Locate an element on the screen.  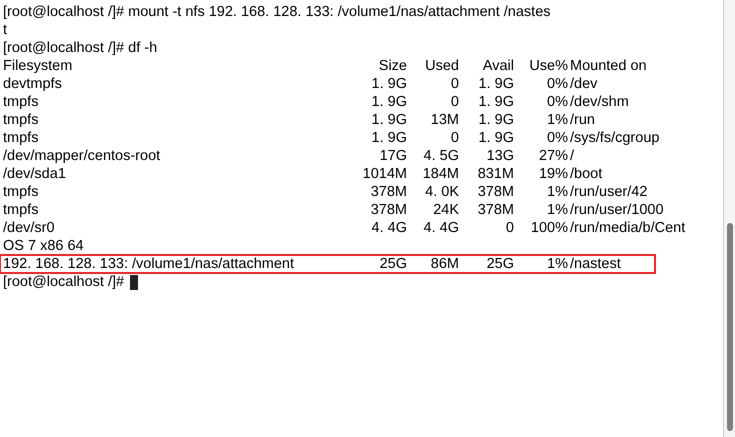
column-header: Avail is located at coordinates (498, 66).